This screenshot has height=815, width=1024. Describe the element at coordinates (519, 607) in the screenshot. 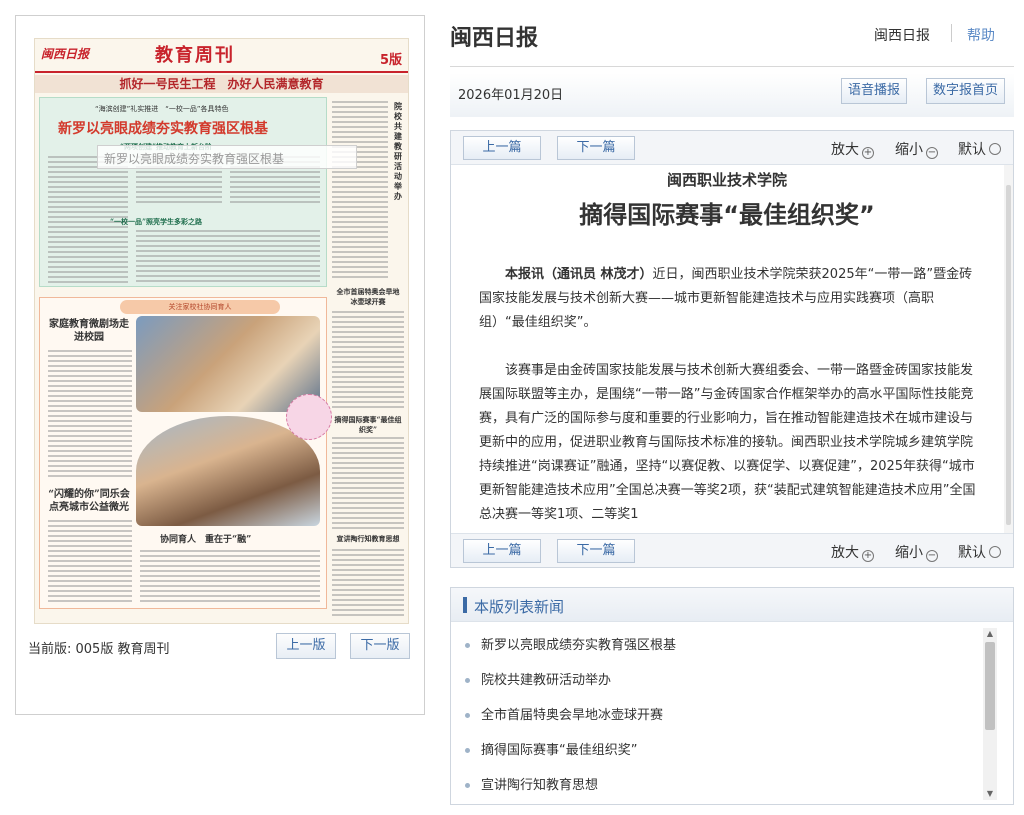

I see `news-list-heading: 本版列表新闻` at that location.